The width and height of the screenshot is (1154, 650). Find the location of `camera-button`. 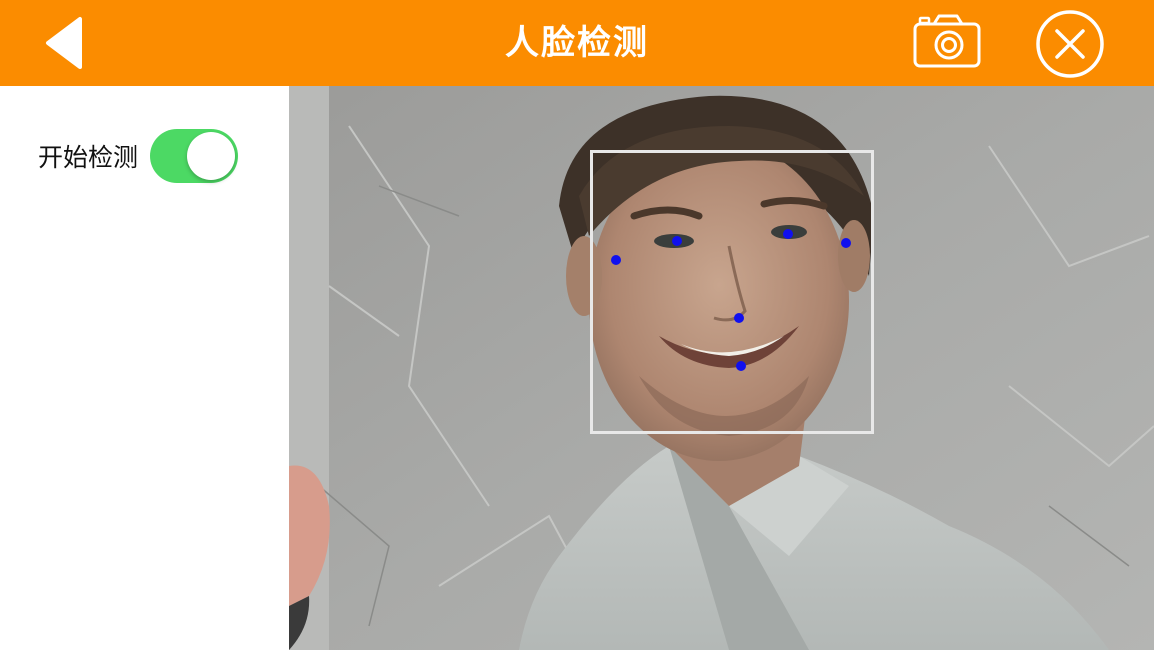

camera-button is located at coordinates (948, 43).